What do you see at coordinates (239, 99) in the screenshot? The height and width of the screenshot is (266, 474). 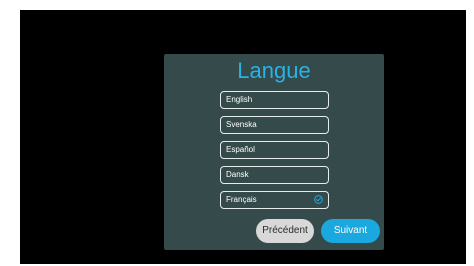 I see `language-label: English` at bounding box center [239, 99].